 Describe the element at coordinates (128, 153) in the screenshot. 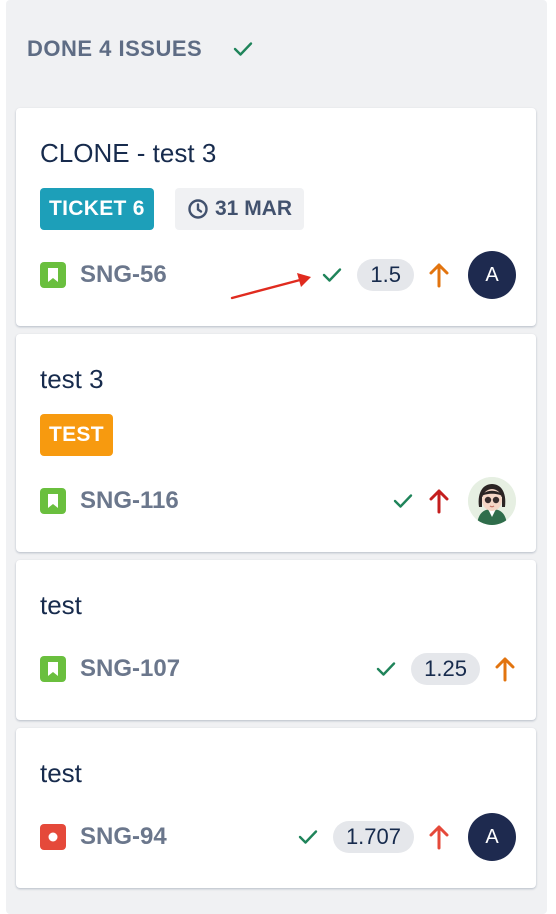

I see `issue-summary: CLONE - test 3` at that location.